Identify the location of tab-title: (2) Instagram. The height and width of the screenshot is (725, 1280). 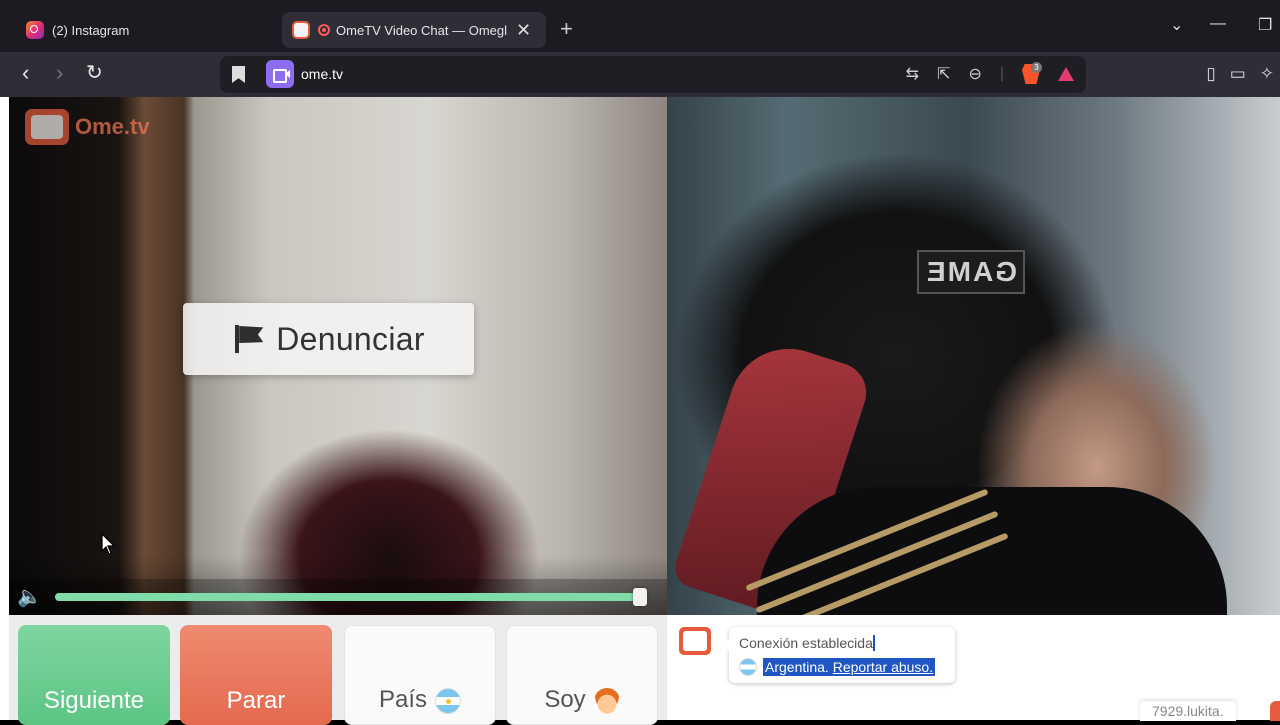
(91, 30).